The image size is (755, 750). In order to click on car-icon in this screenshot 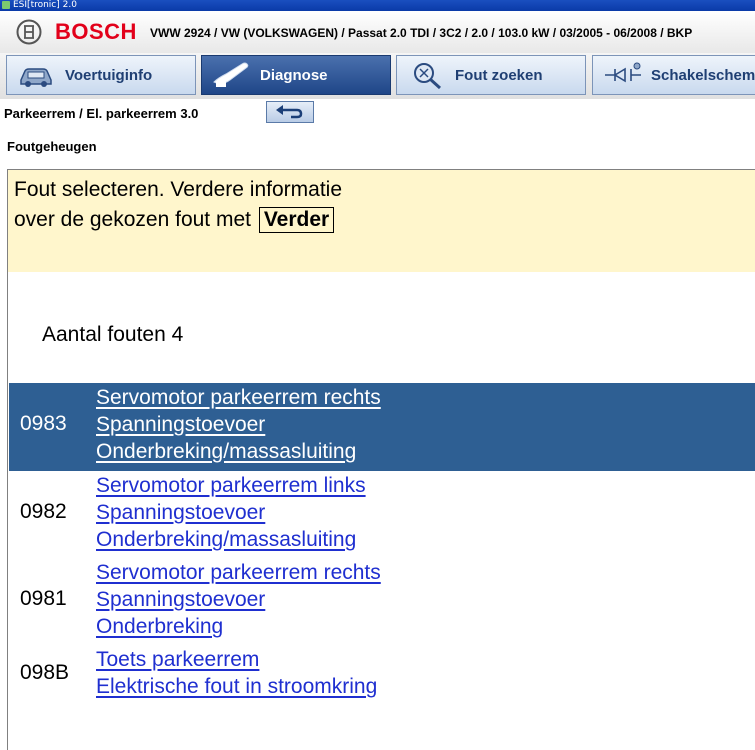, I will do `click(36, 77)`.